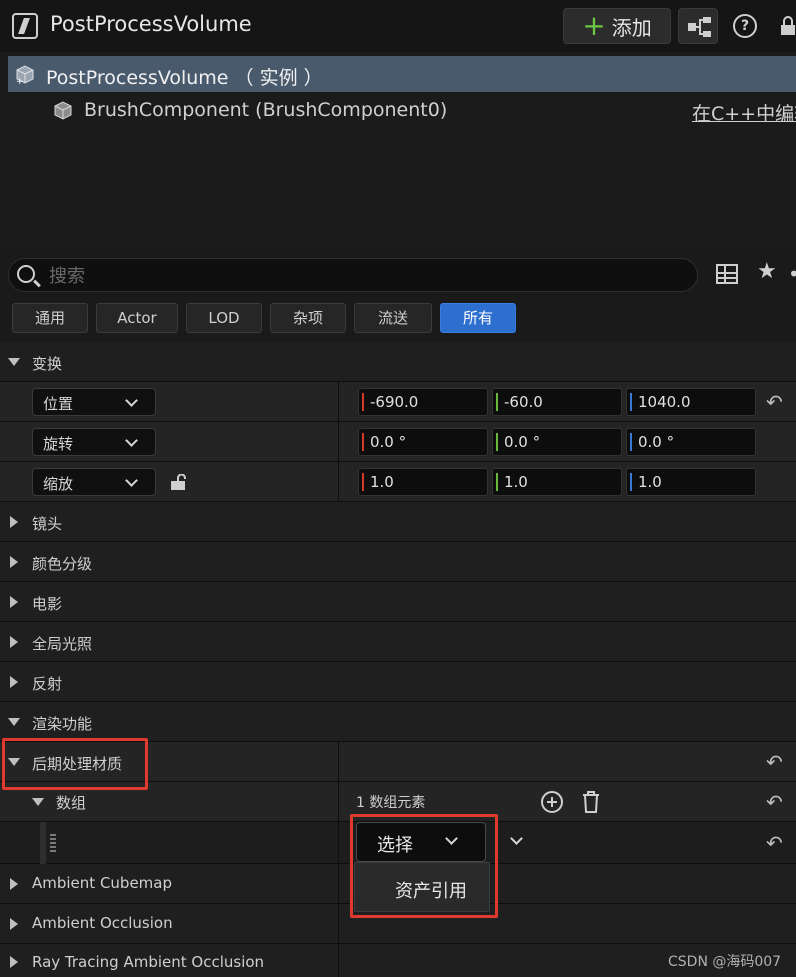  Describe the element at coordinates (26, 274) in the screenshot. I see `search-icon` at that location.